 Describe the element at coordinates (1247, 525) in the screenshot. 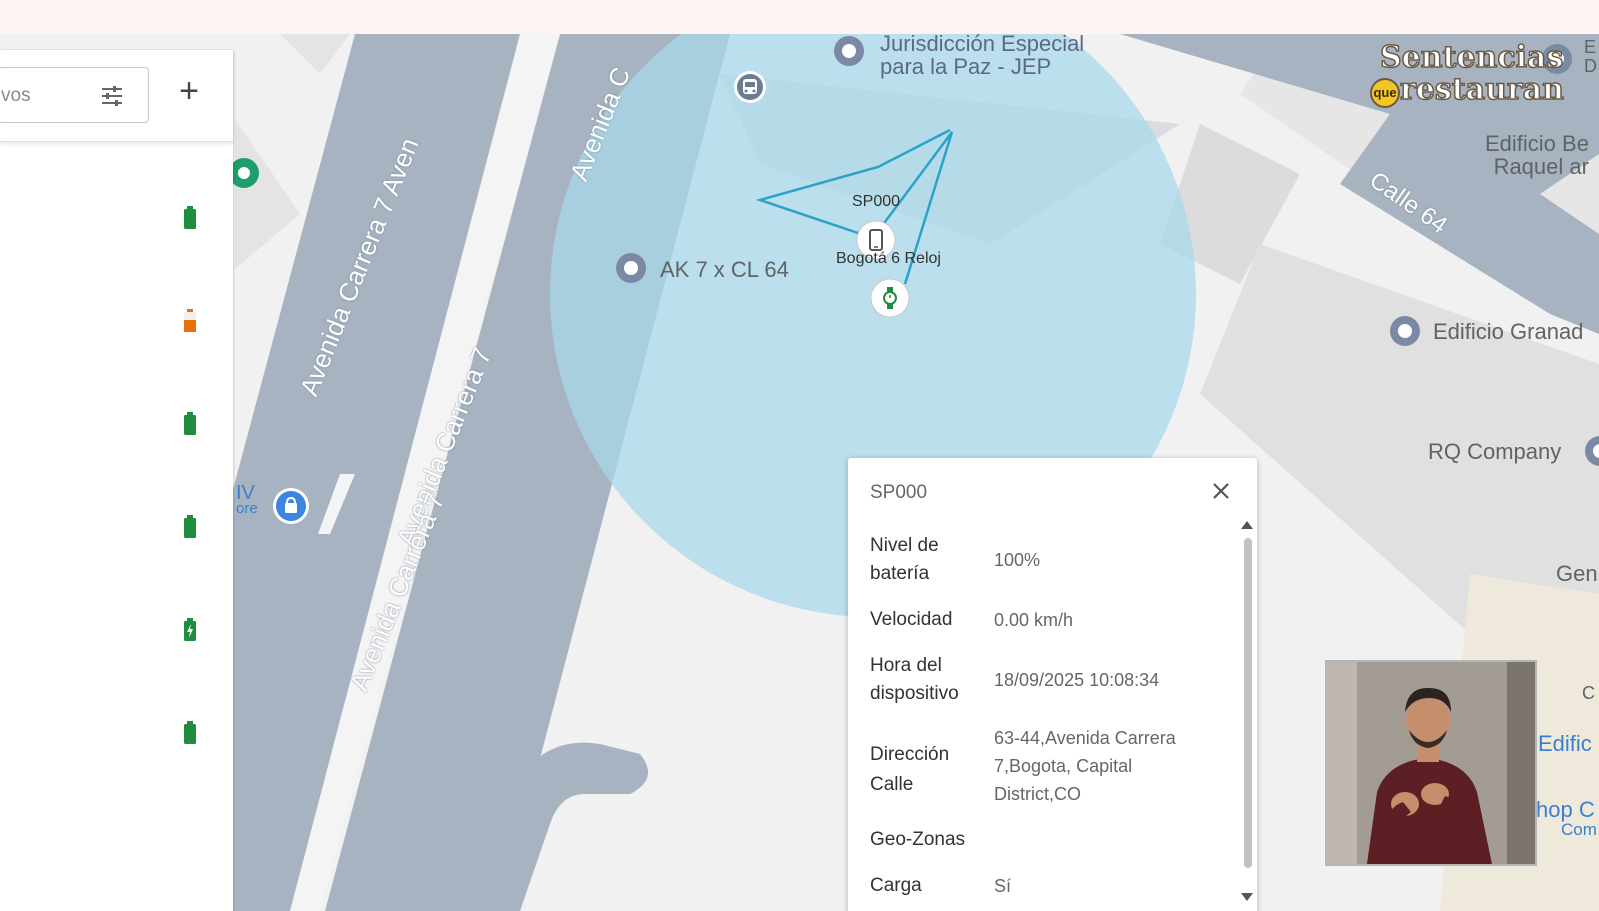

I see `scroll-up-arrow` at that location.